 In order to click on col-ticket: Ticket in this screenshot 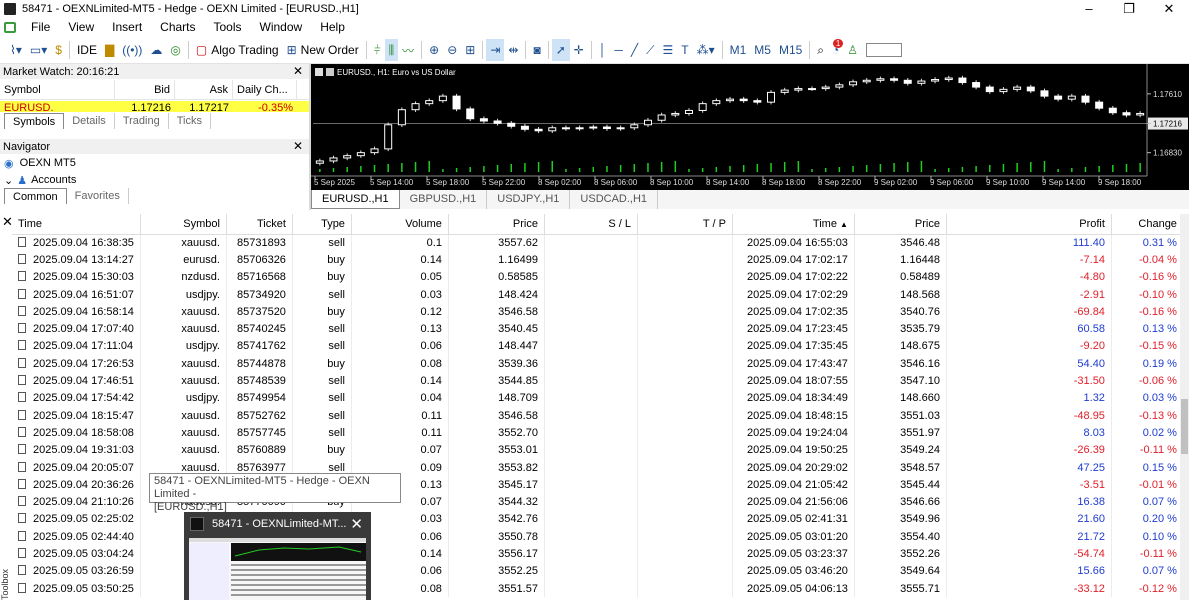, I will do `click(259, 224)`.